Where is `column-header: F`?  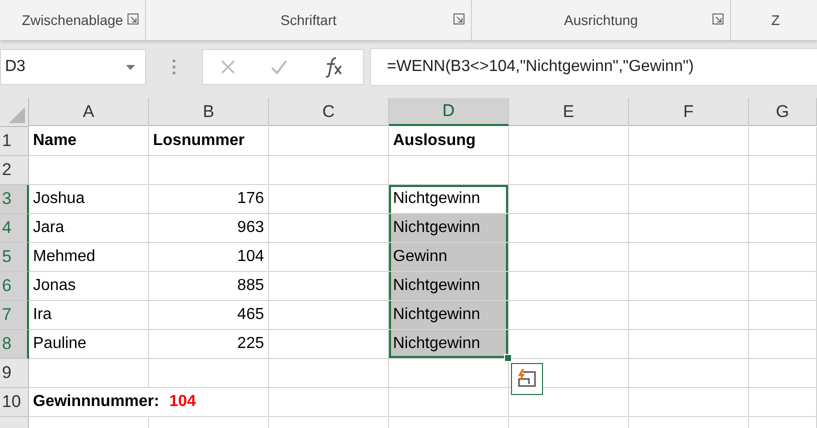 column-header: F is located at coordinates (689, 112).